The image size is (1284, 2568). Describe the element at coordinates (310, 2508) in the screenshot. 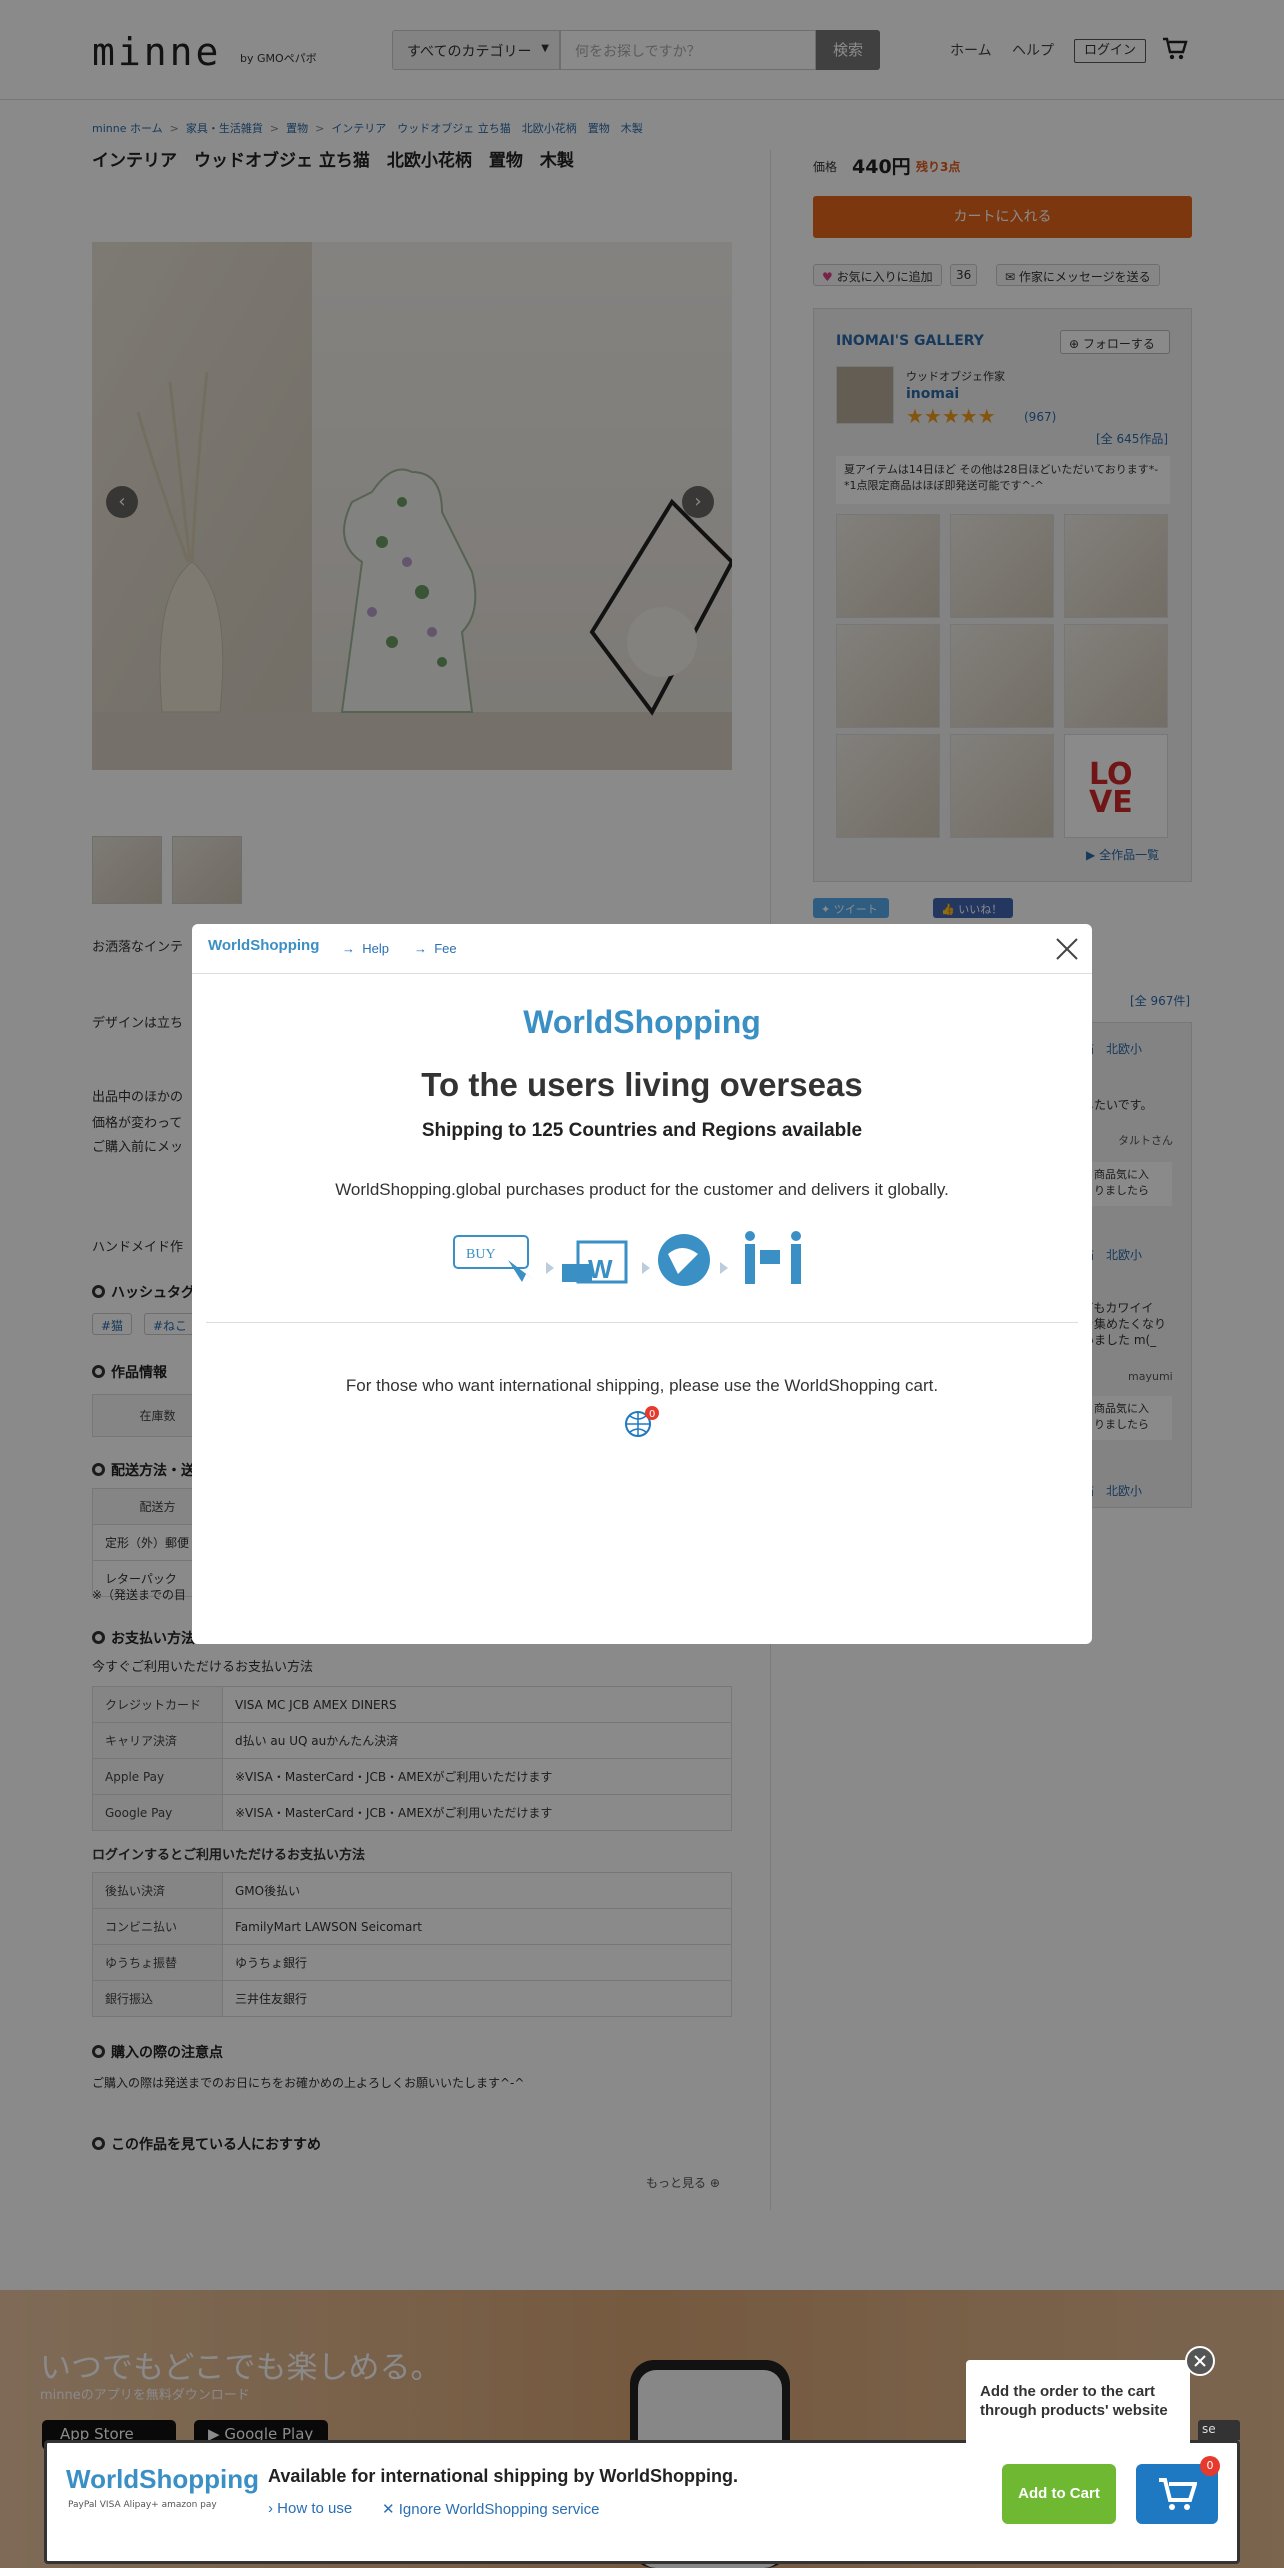

I see `how-to-use-link: › How to use` at that location.